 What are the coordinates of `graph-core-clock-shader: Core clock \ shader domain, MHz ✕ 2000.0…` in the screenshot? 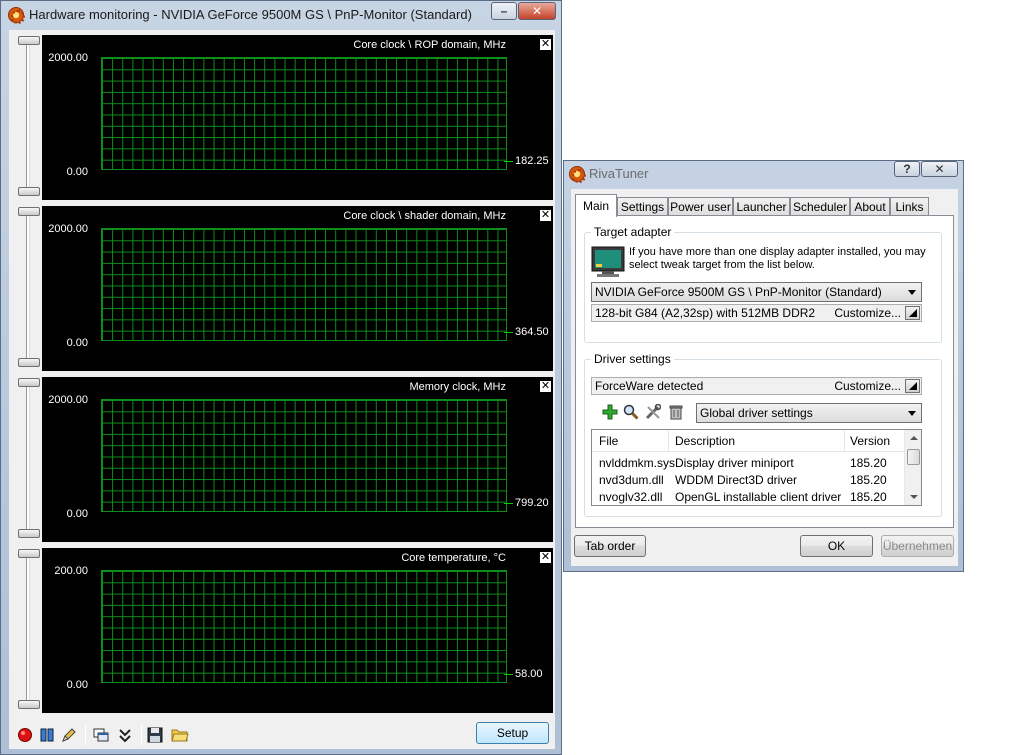 It's located at (297, 288).